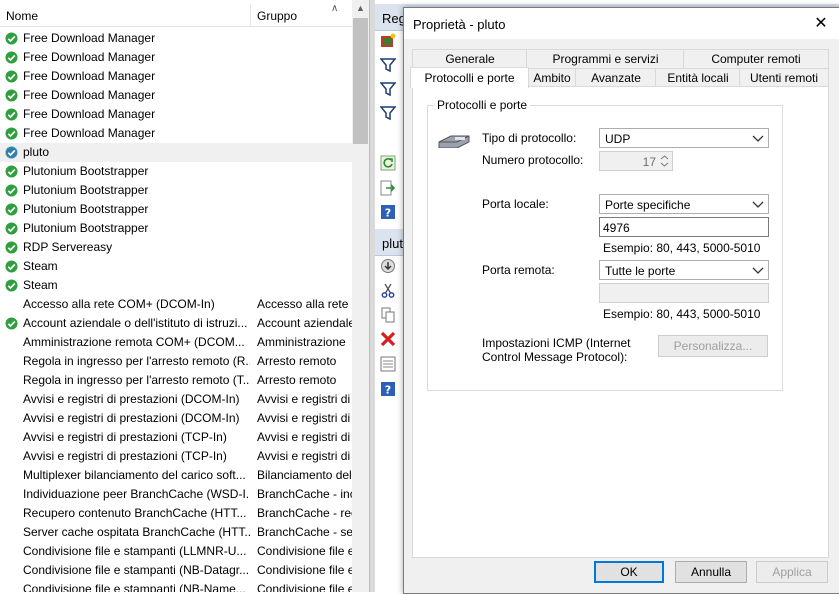 The height and width of the screenshot is (594, 839). Describe the element at coordinates (388, 364) in the screenshot. I see `properties-icon` at that location.